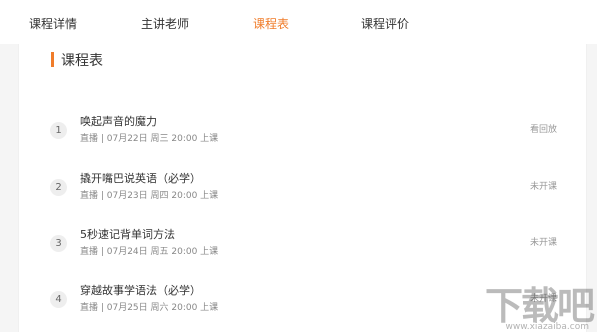 The height and width of the screenshot is (332, 597). What do you see at coordinates (303, 246) in the screenshot?
I see `lesson-item: 3 5秒速记背单词方法 直播 | 07月24日 周五 20:00 上课 未开课` at bounding box center [303, 246].